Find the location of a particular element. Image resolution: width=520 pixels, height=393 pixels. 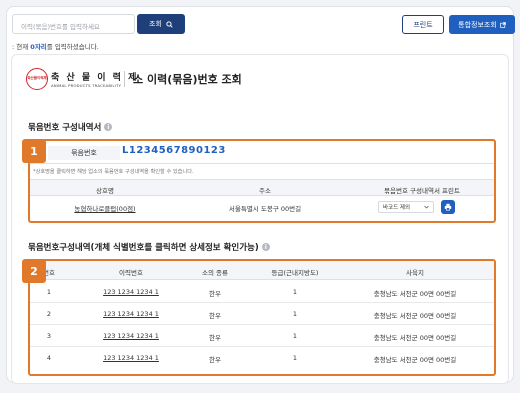

search-icon is located at coordinates (169, 24).